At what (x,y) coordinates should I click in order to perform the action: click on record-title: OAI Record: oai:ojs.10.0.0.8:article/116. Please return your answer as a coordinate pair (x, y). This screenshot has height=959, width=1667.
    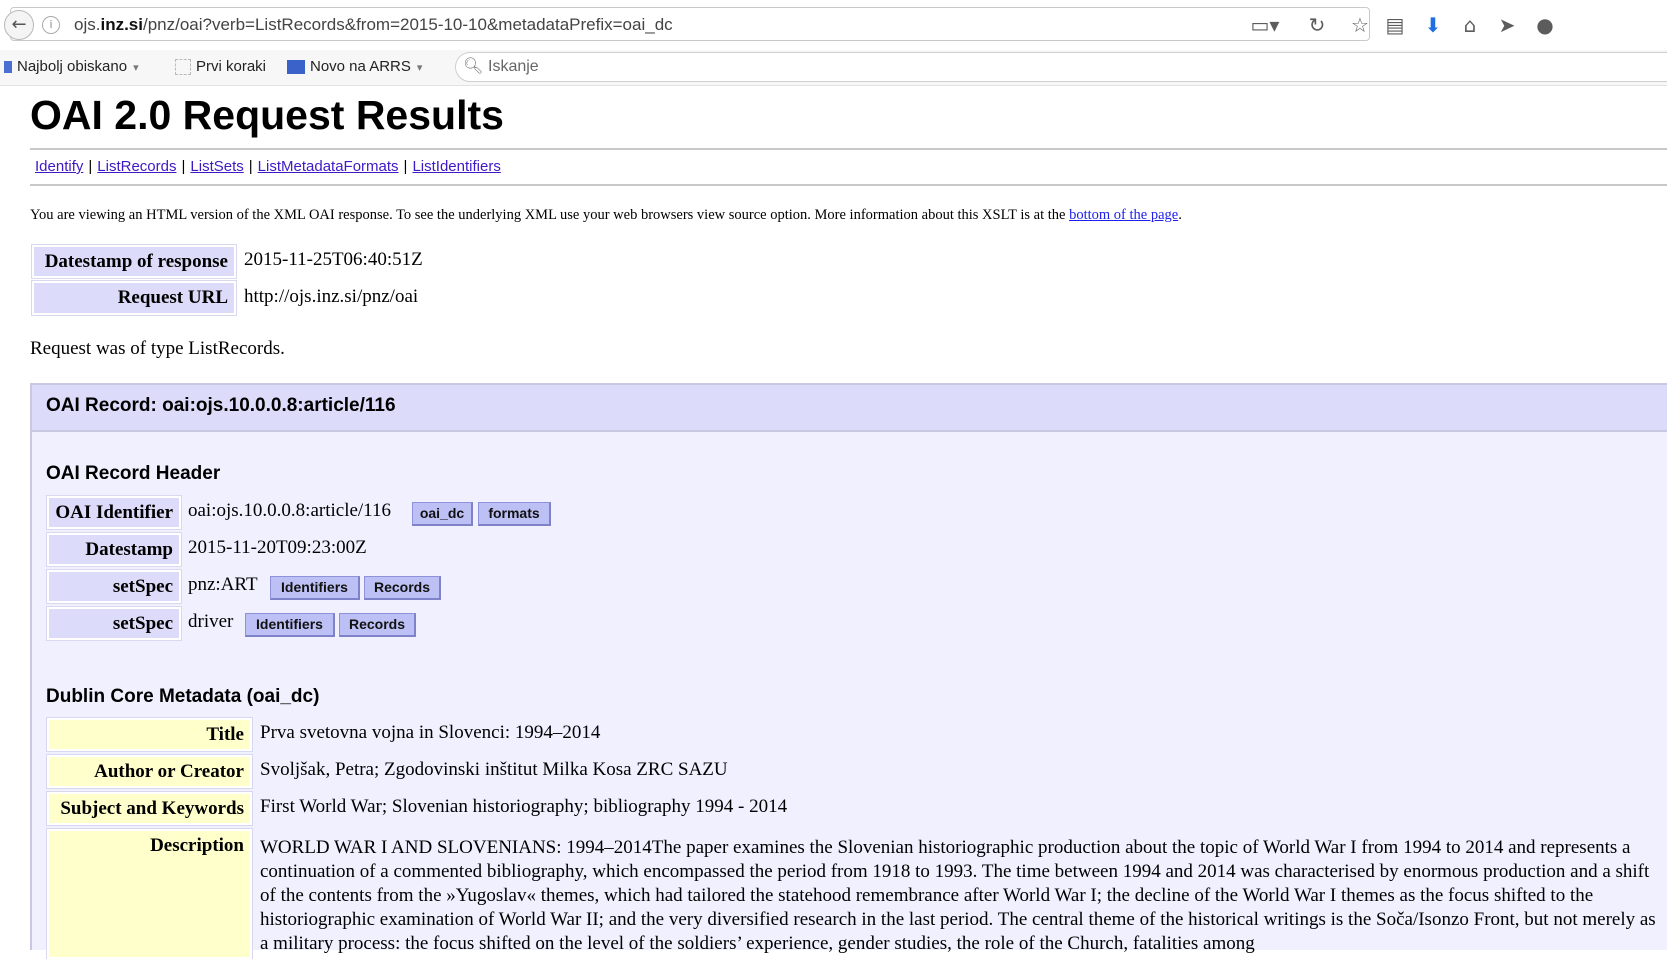
    Looking at the image, I should click on (221, 405).